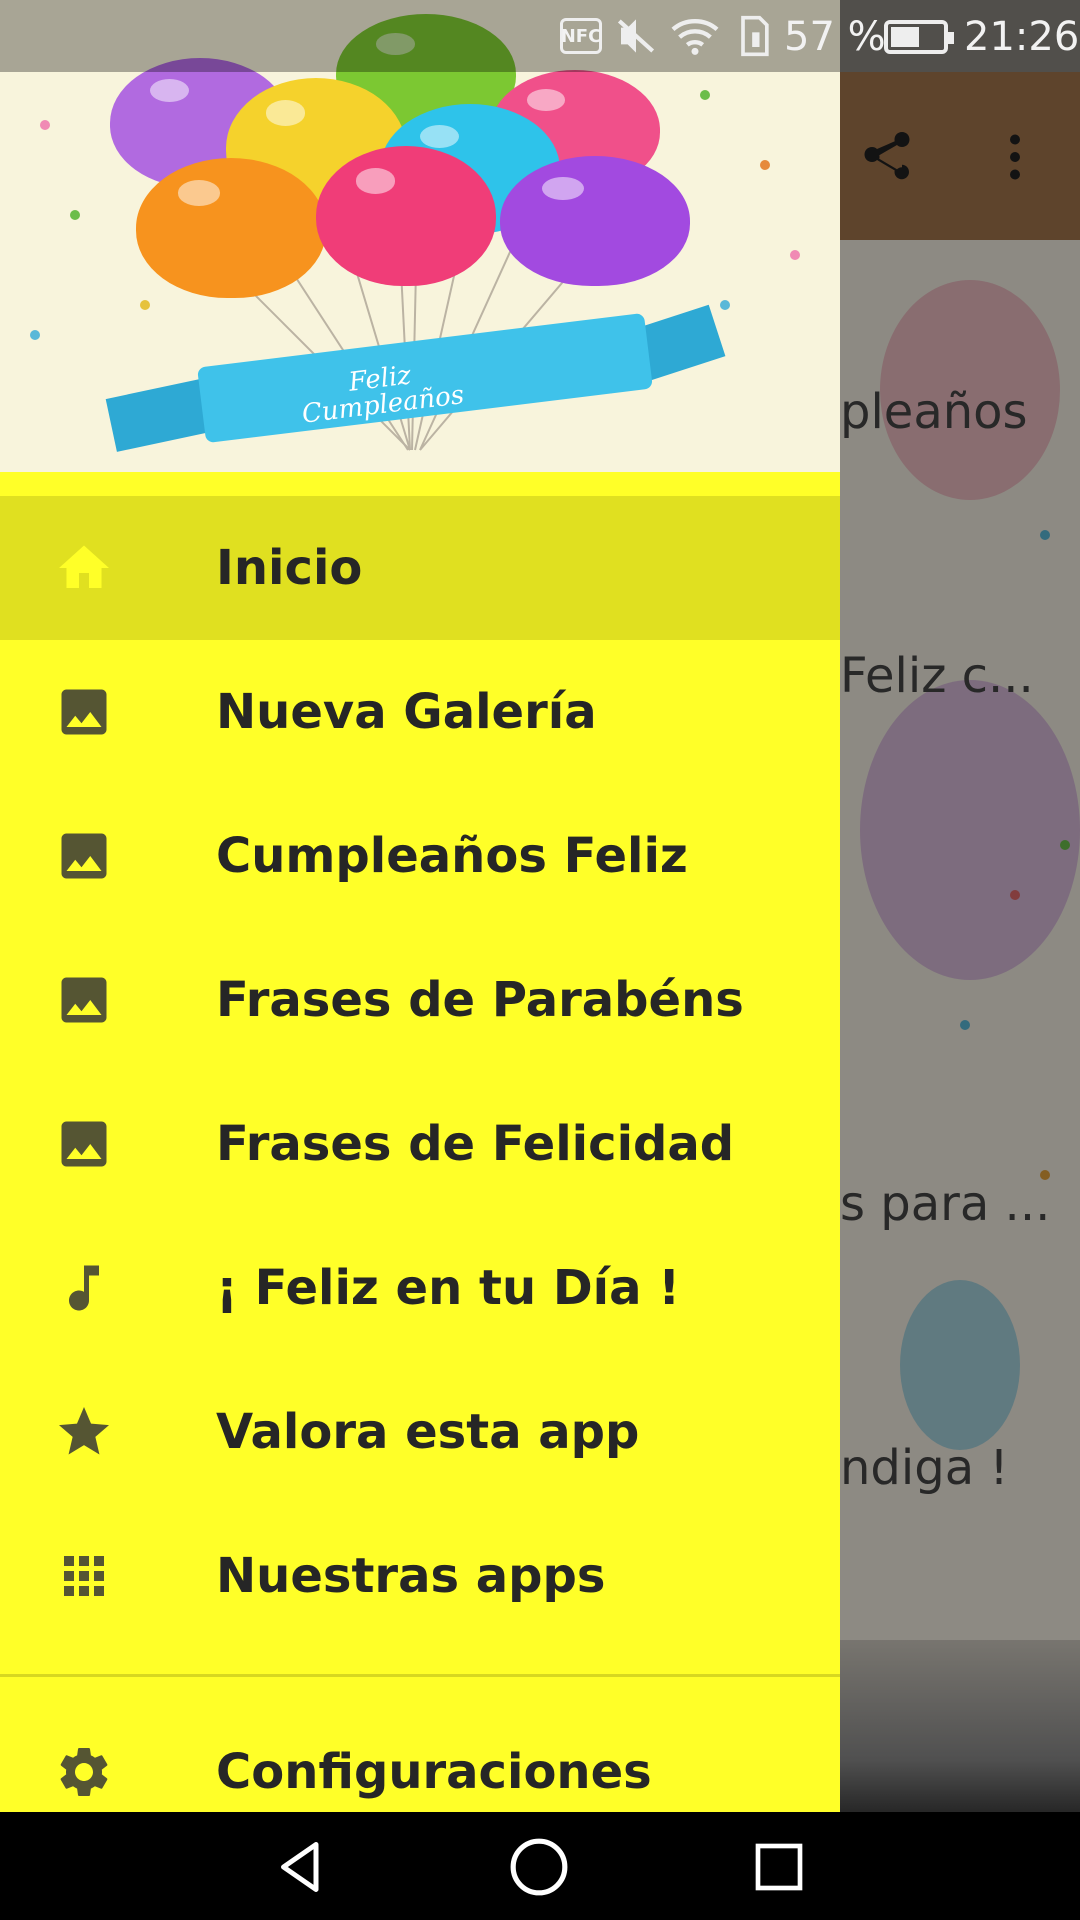  Describe the element at coordinates (84, 1432) in the screenshot. I see `star-icon` at that location.